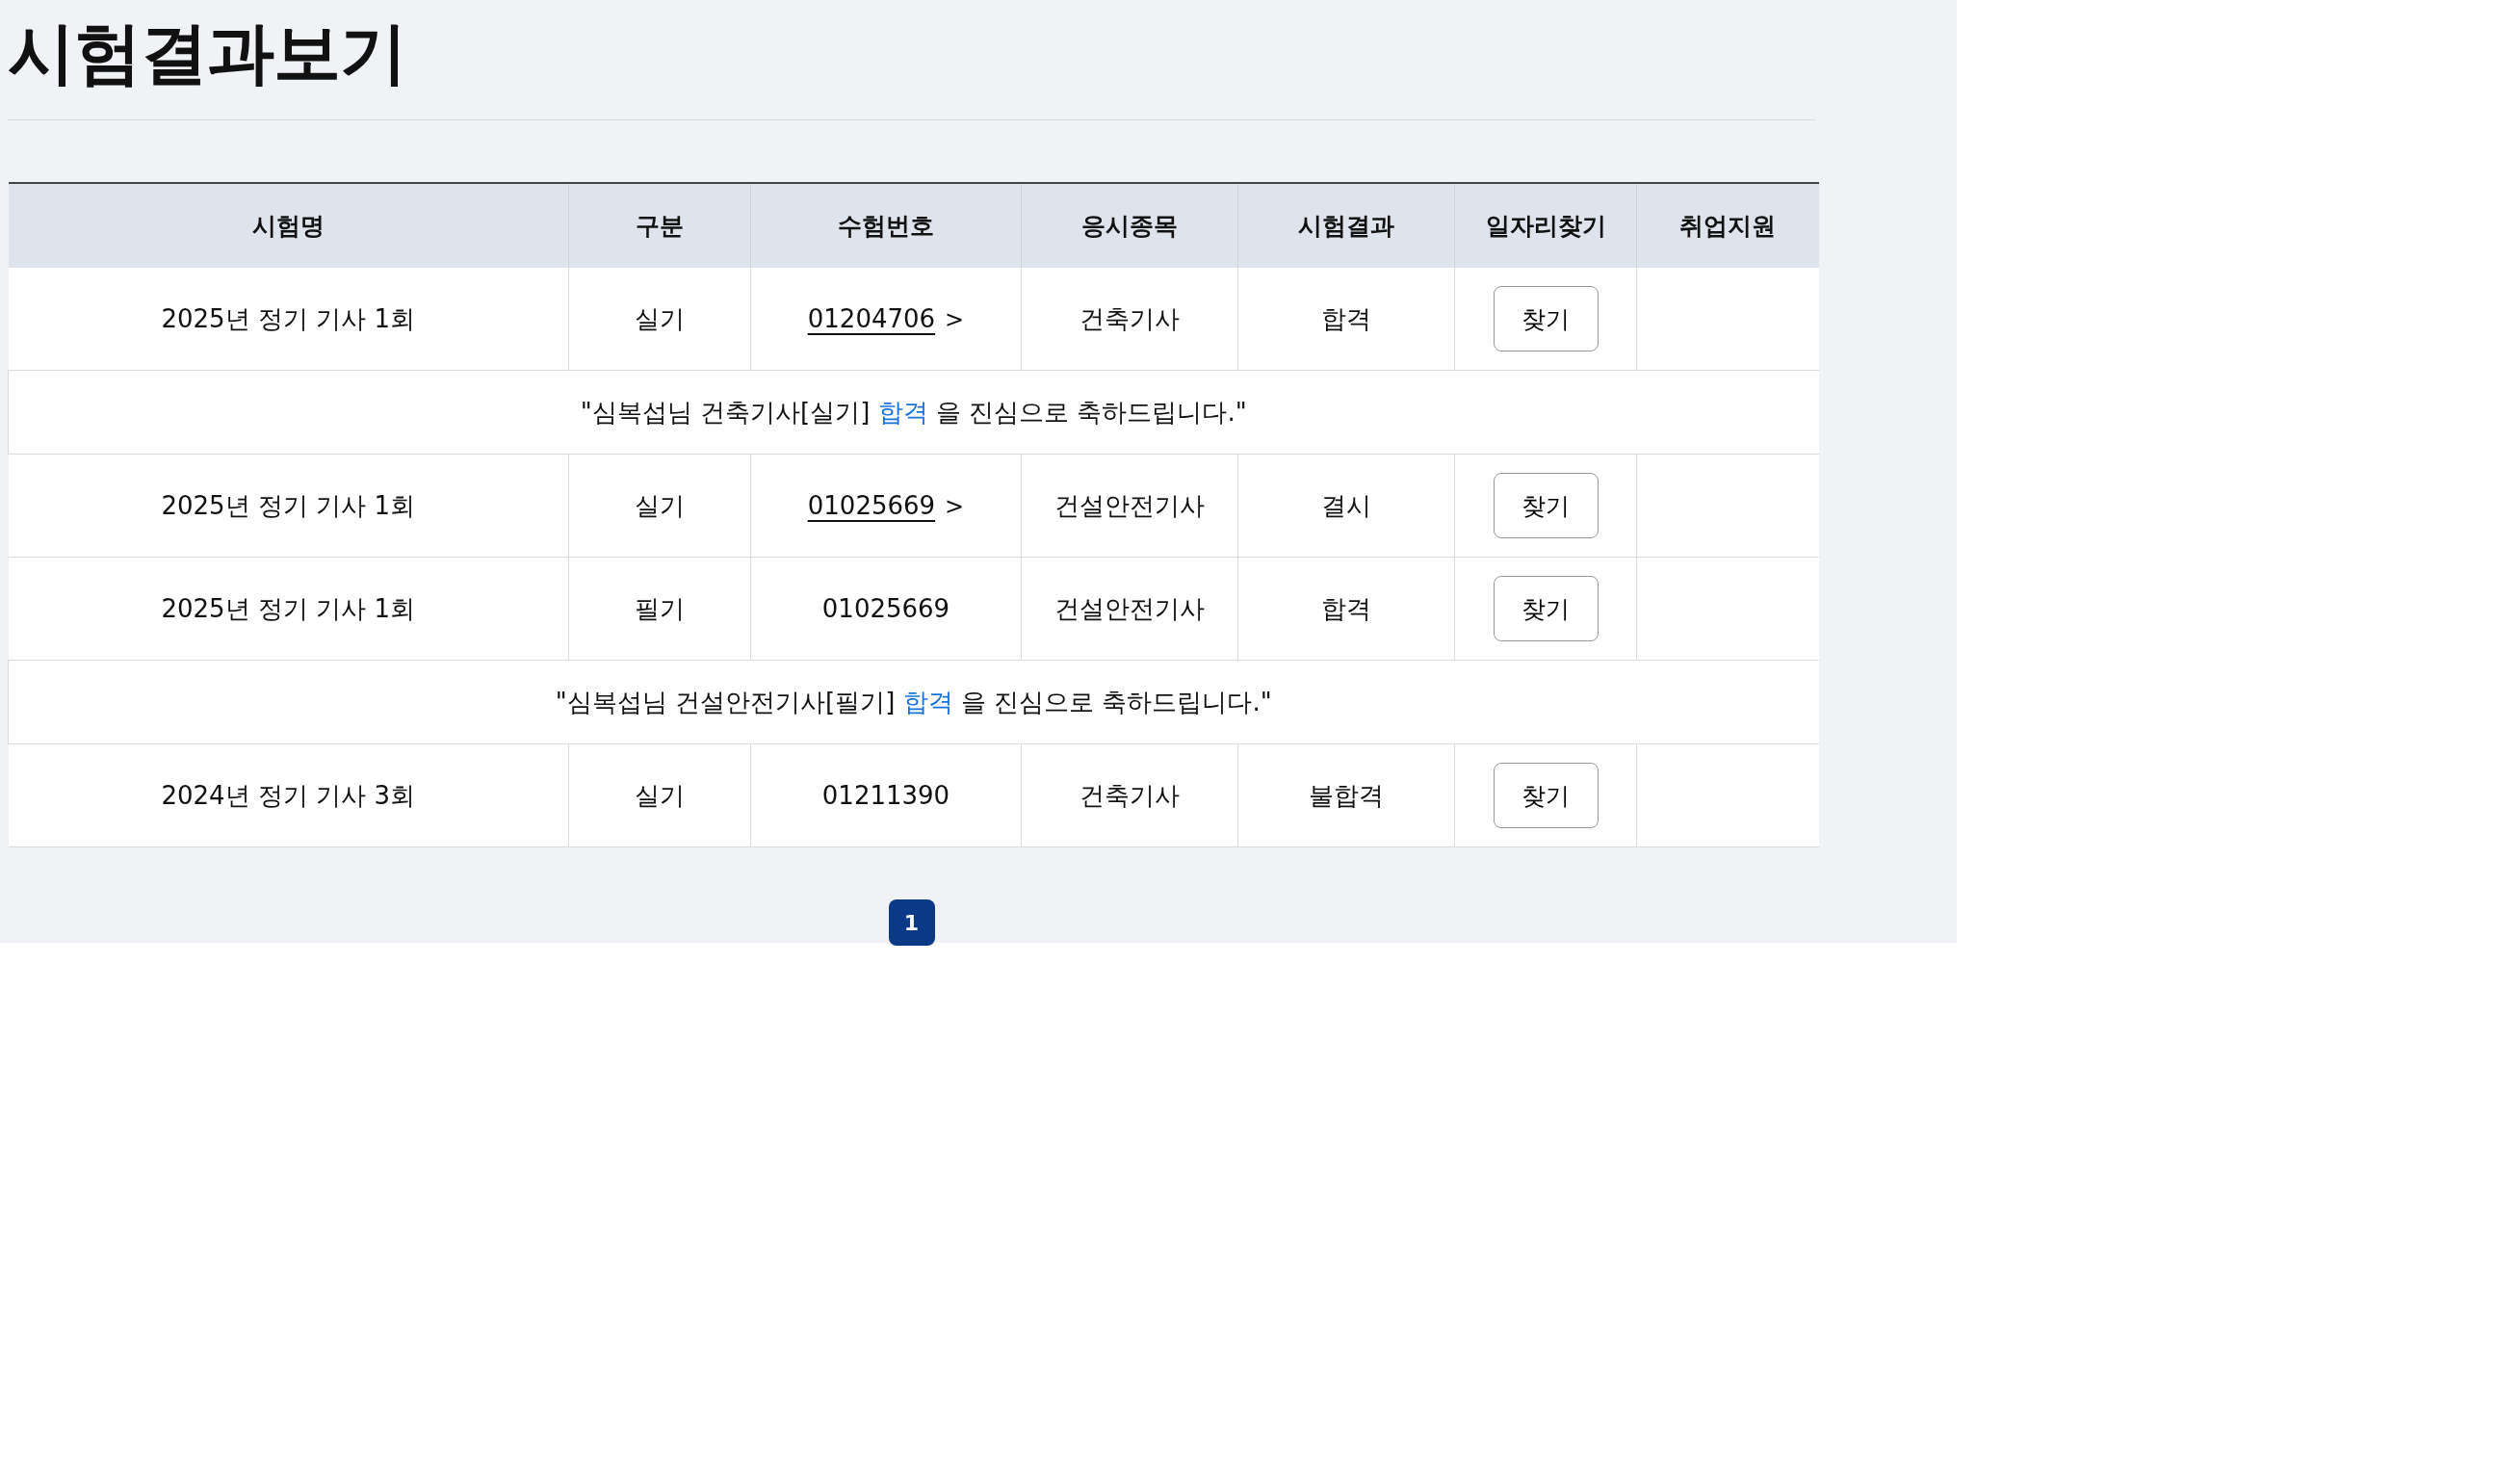  I want to click on column-header: 수험번호, so click(886, 226).